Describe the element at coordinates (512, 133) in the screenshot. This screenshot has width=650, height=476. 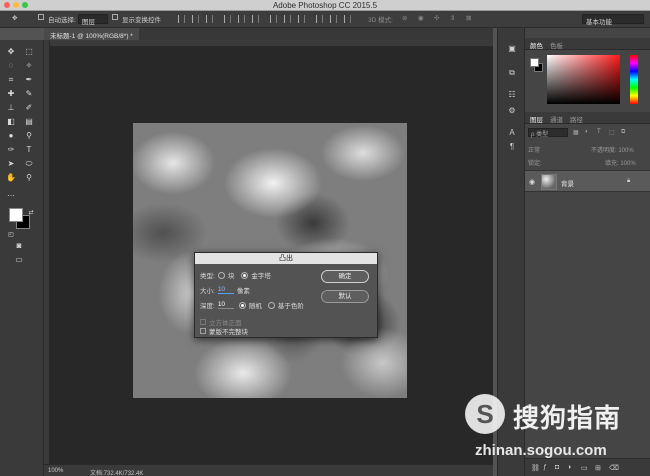
I see `character-panel-icon: A` at that location.